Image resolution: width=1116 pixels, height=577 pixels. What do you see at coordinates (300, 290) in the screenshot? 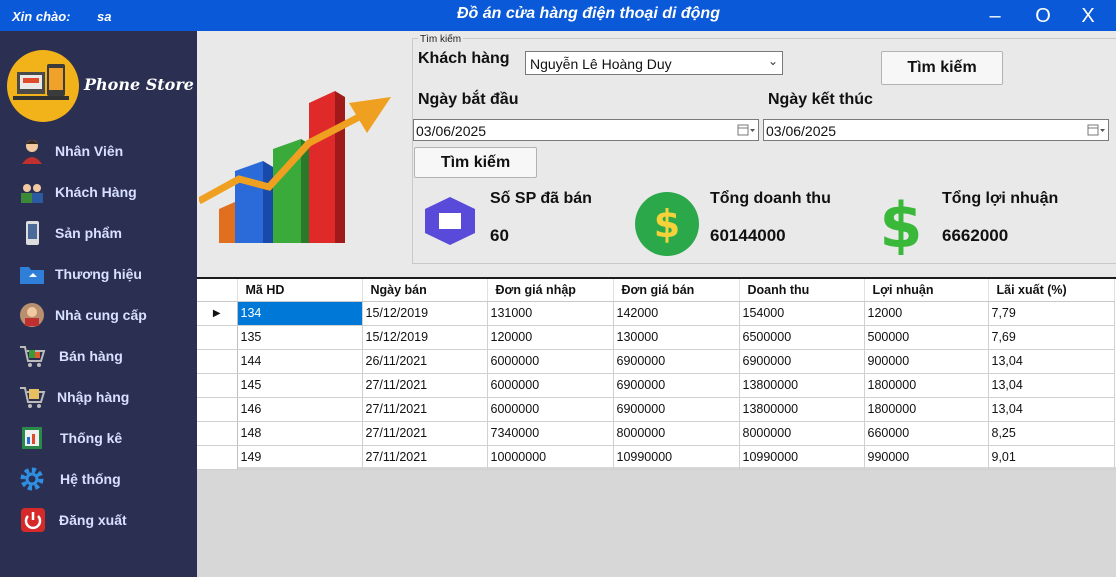
I see `column-header: Mã HD` at bounding box center [300, 290].